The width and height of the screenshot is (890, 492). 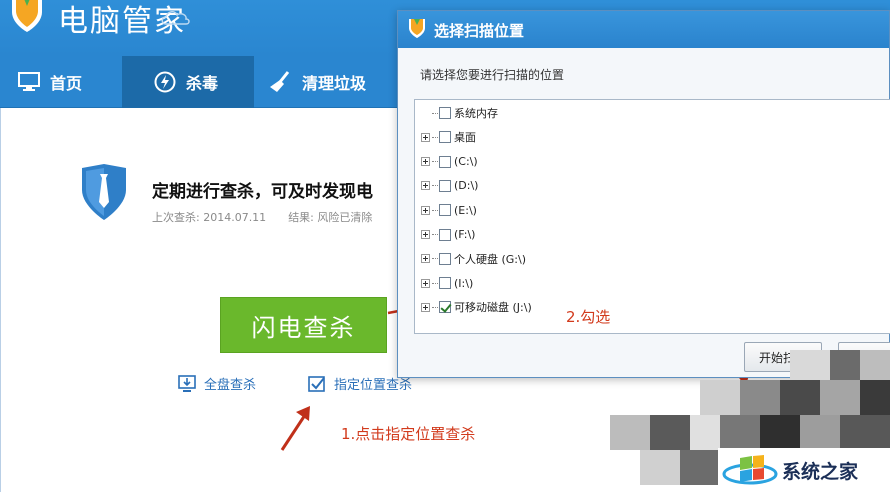 I want to click on tree-row: 个人硬盘 (G:\), so click(x=473, y=259).